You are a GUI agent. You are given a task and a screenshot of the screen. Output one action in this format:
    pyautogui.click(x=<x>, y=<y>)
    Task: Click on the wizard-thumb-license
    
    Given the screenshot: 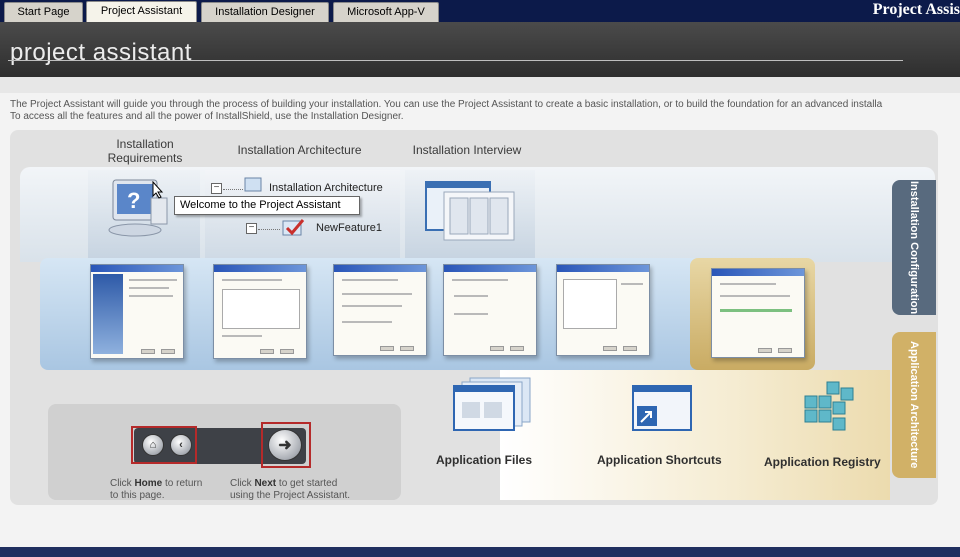 What is the action you would take?
    pyautogui.click(x=260, y=311)
    